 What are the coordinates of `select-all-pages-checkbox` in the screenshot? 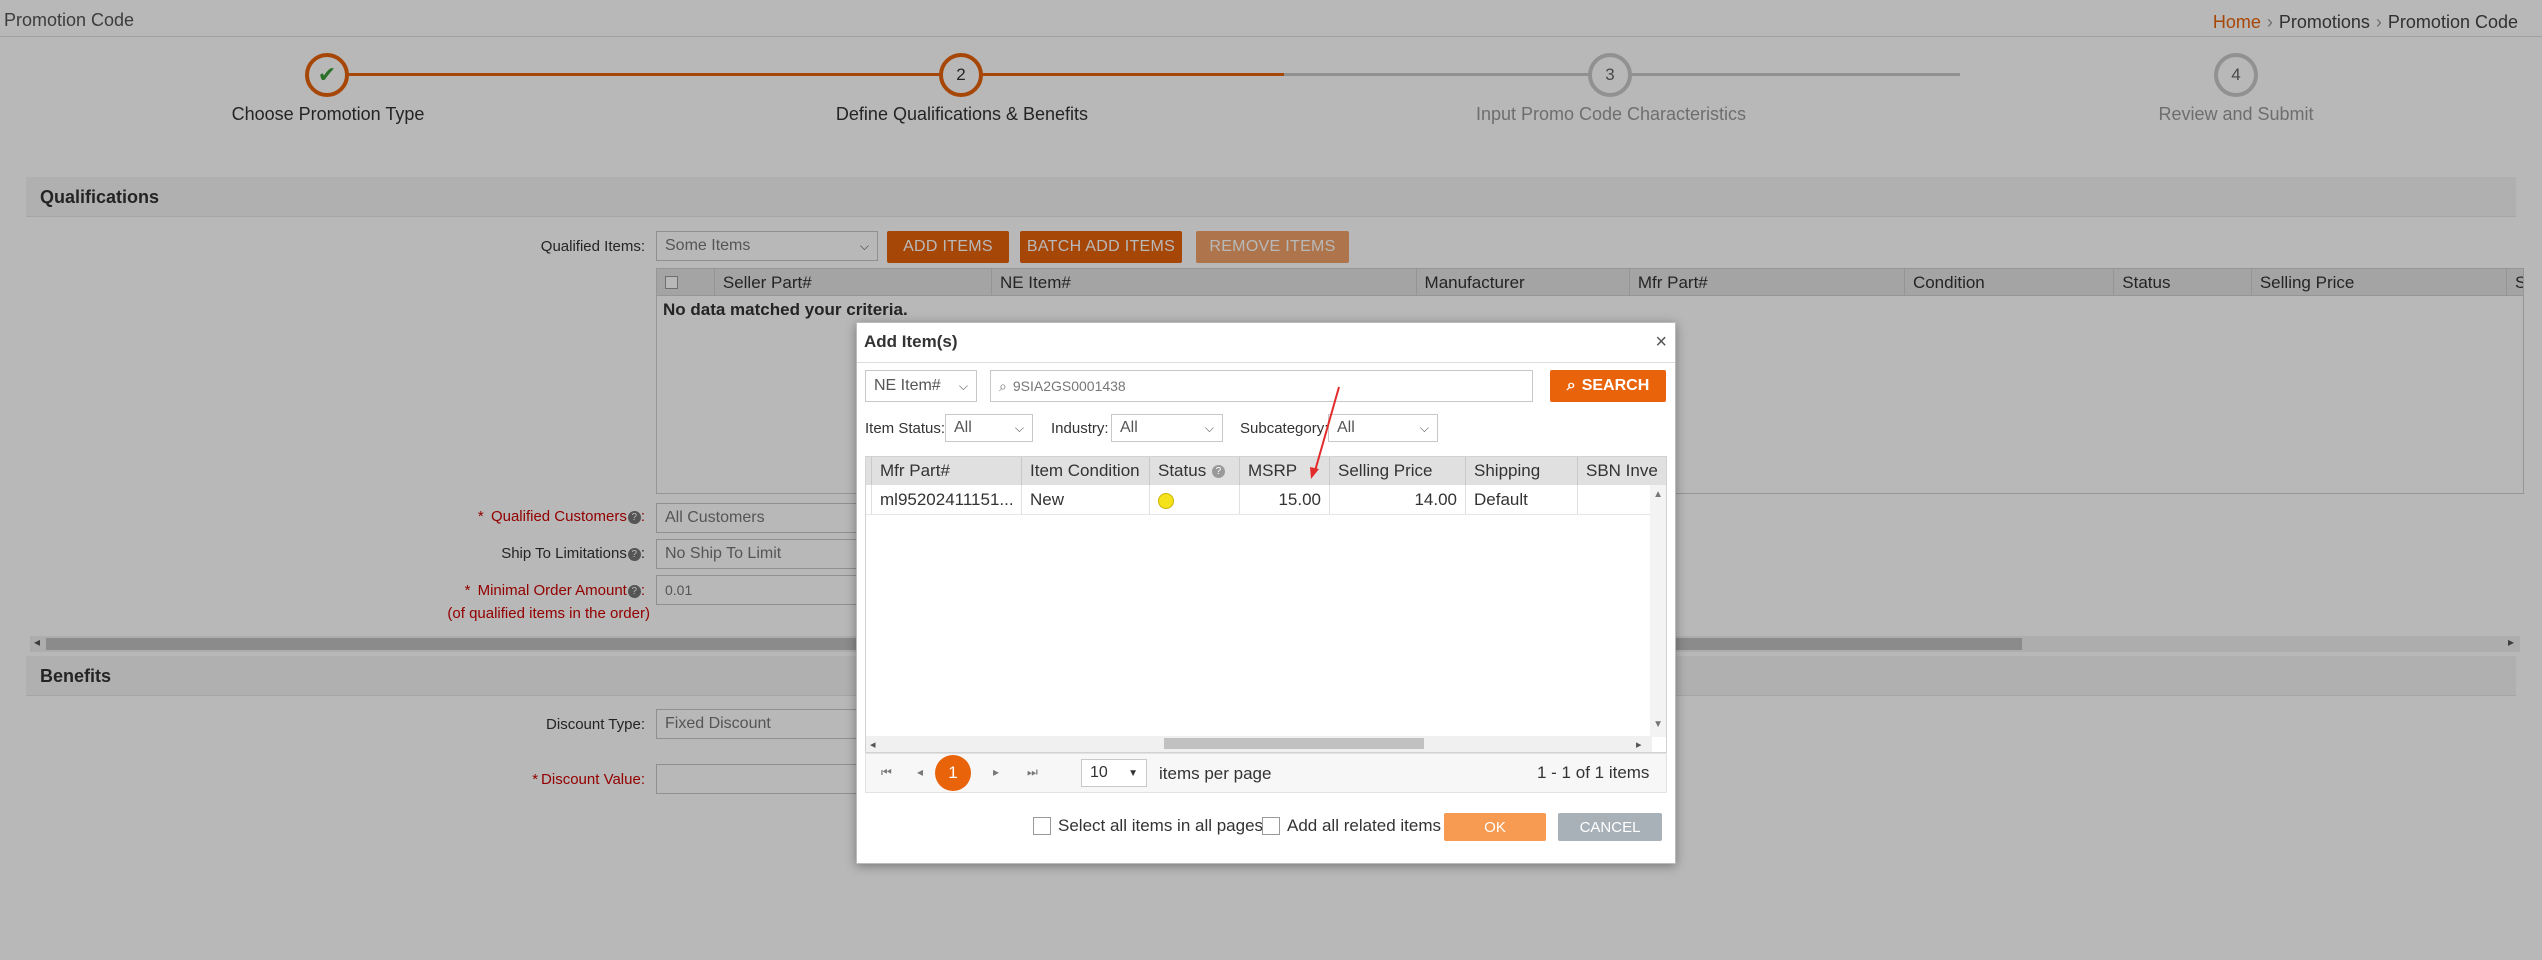 It's located at (1042, 826).